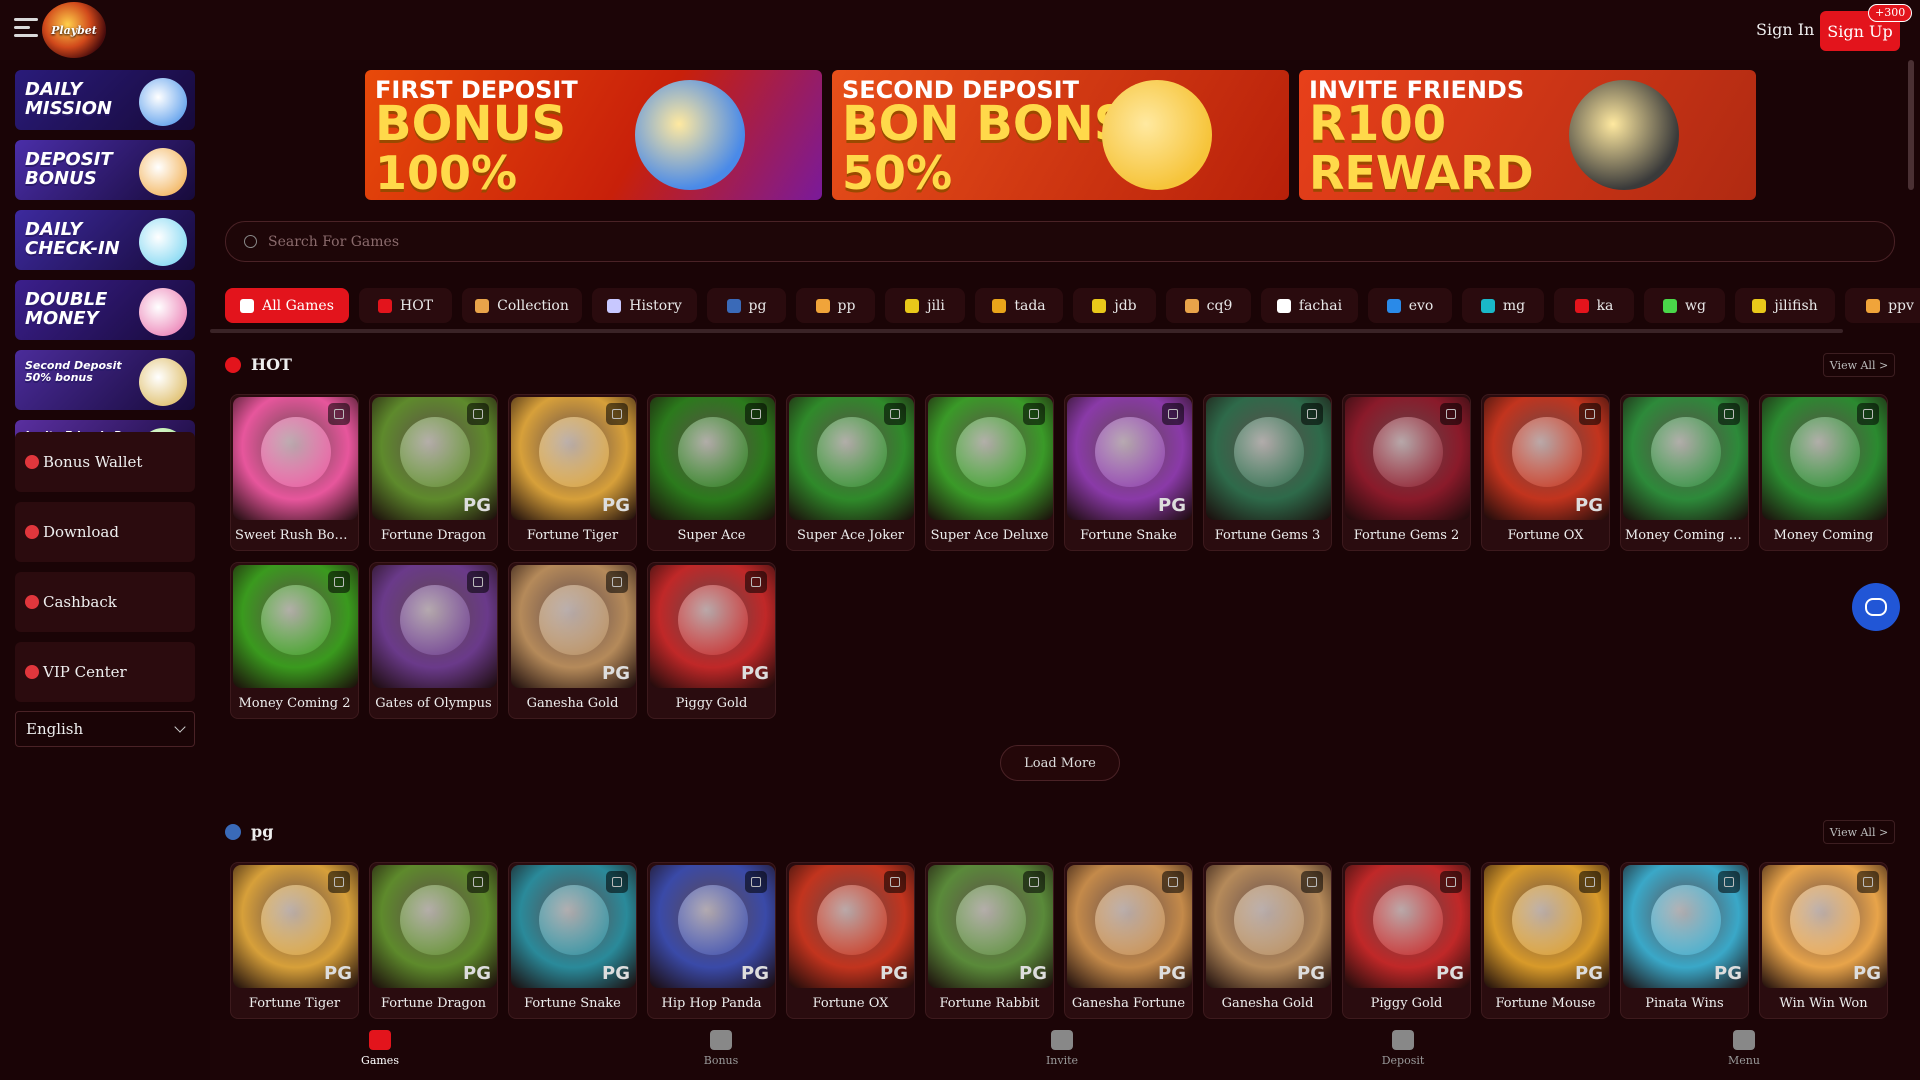 The width and height of the screenshot is (1920, 1080). What do you see at coordinates (1026, 331) in the screenshot?
I see `tabs-scrollbar` at bounding box center [1026, 331].